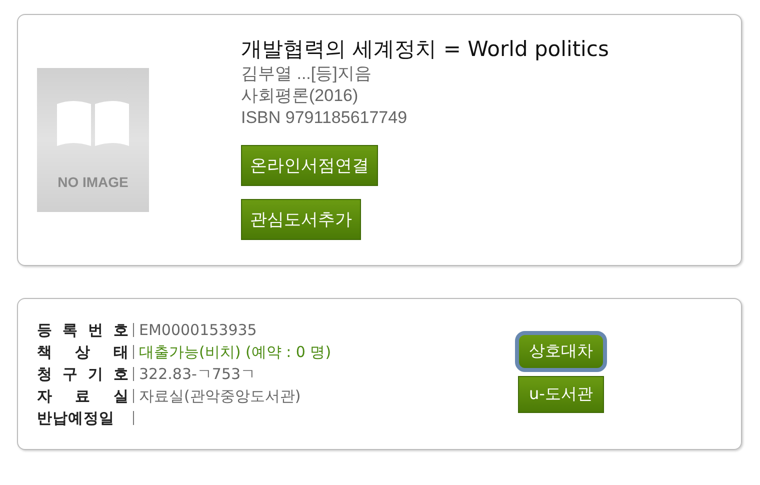 The height and width of the screenshot is (485, 760). Describe the element at coordinates (300, 96) in the screenshot. I see `book-publisher: 사회평론(2016)` at that location.